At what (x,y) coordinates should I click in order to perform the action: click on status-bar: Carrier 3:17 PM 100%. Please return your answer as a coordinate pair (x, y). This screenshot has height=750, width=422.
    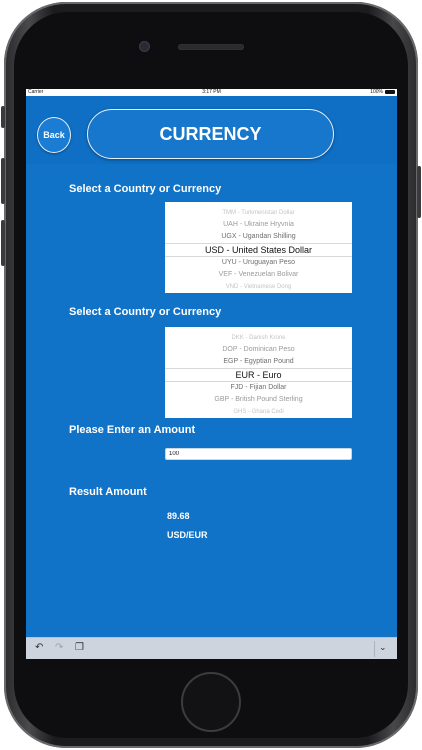
    Looking at the image, I should click on (211, 92).